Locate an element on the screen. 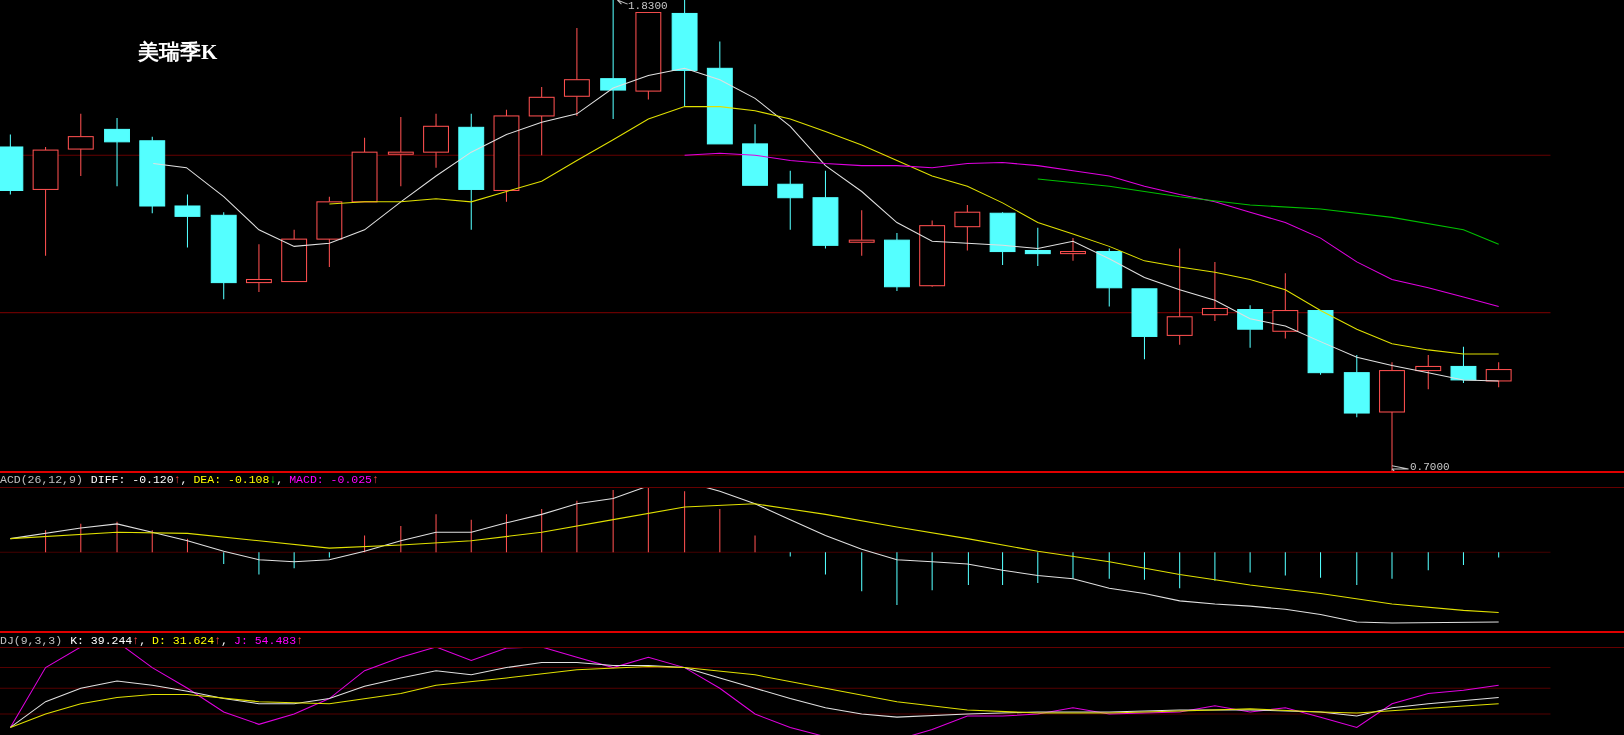 The image size is (1624, 735). indicator-value: K: 39.244 is located at coordinates (101, 640).